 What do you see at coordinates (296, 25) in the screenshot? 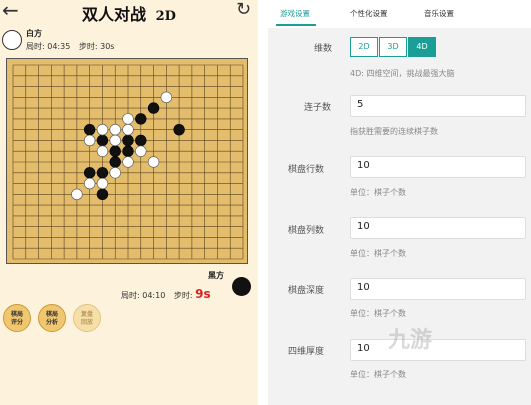
I see `active-tab-underline` at bounding box center [296, 25].